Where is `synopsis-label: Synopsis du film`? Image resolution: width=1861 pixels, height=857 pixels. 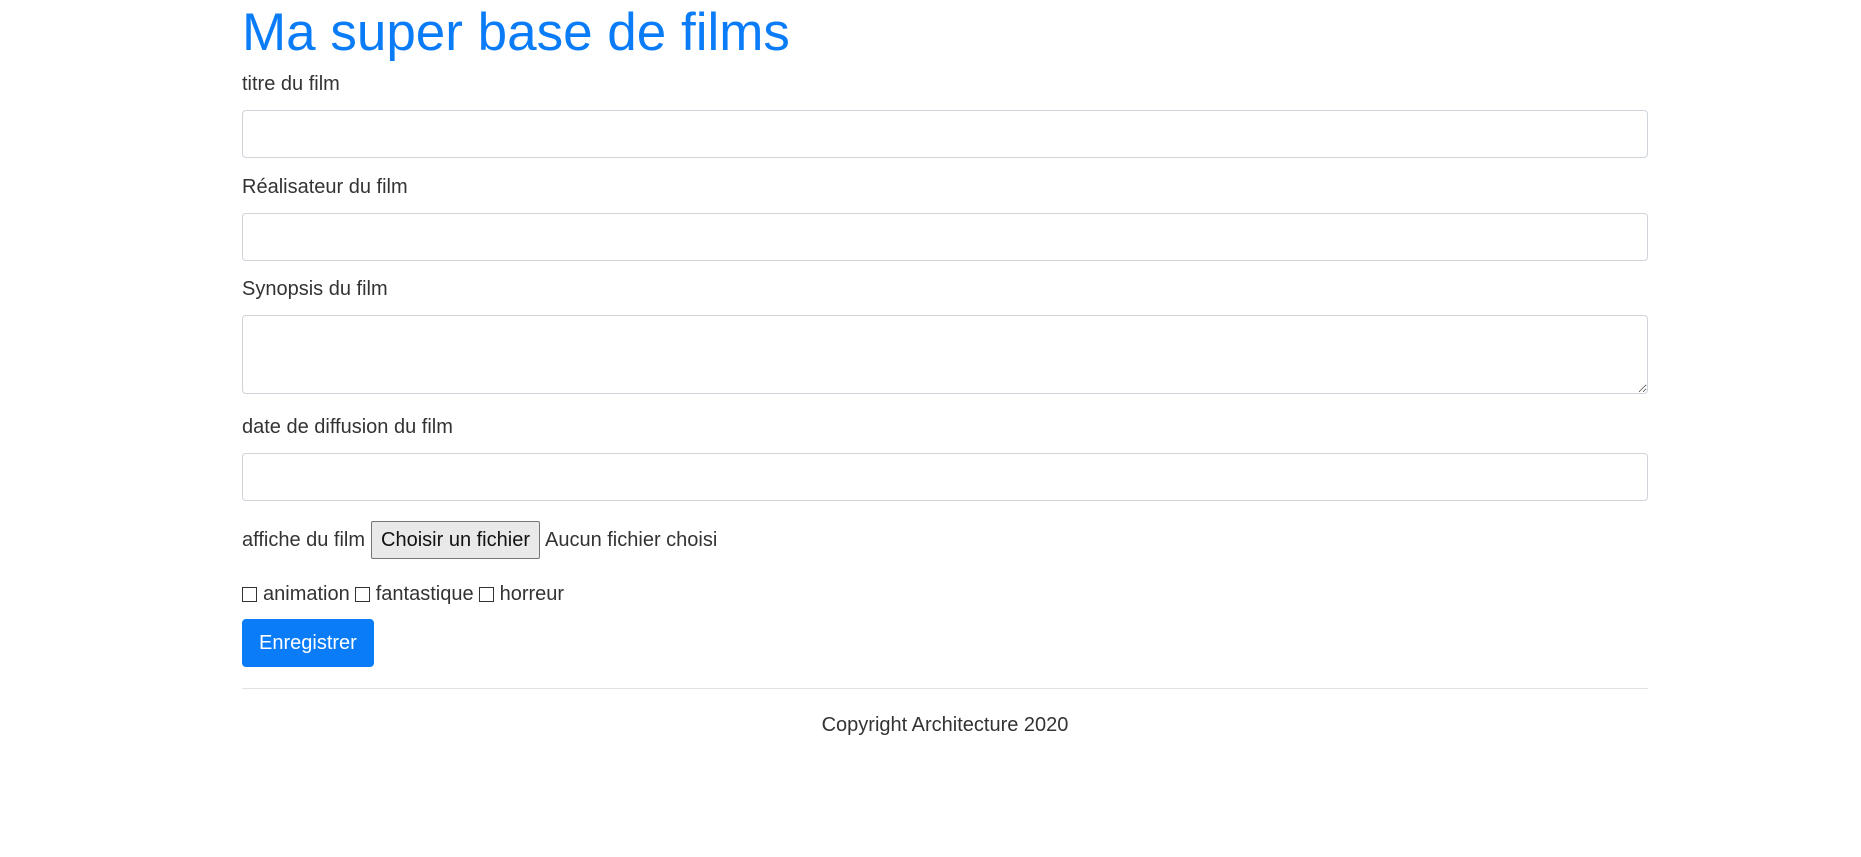 synopsis-label: Synopsis du film is located at coordinates (315, 289).